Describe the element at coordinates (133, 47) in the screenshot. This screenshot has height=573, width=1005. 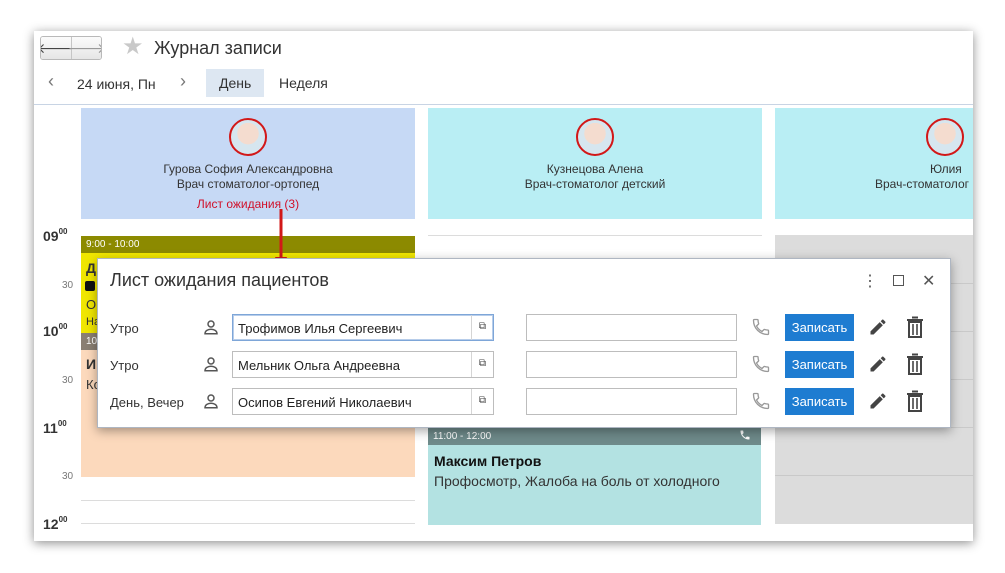
I see `favorite-star-icon: ★` at that location.